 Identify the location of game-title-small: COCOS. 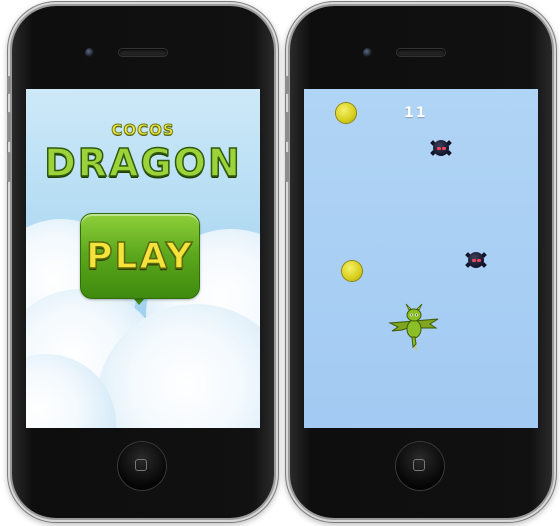
(143, 130).